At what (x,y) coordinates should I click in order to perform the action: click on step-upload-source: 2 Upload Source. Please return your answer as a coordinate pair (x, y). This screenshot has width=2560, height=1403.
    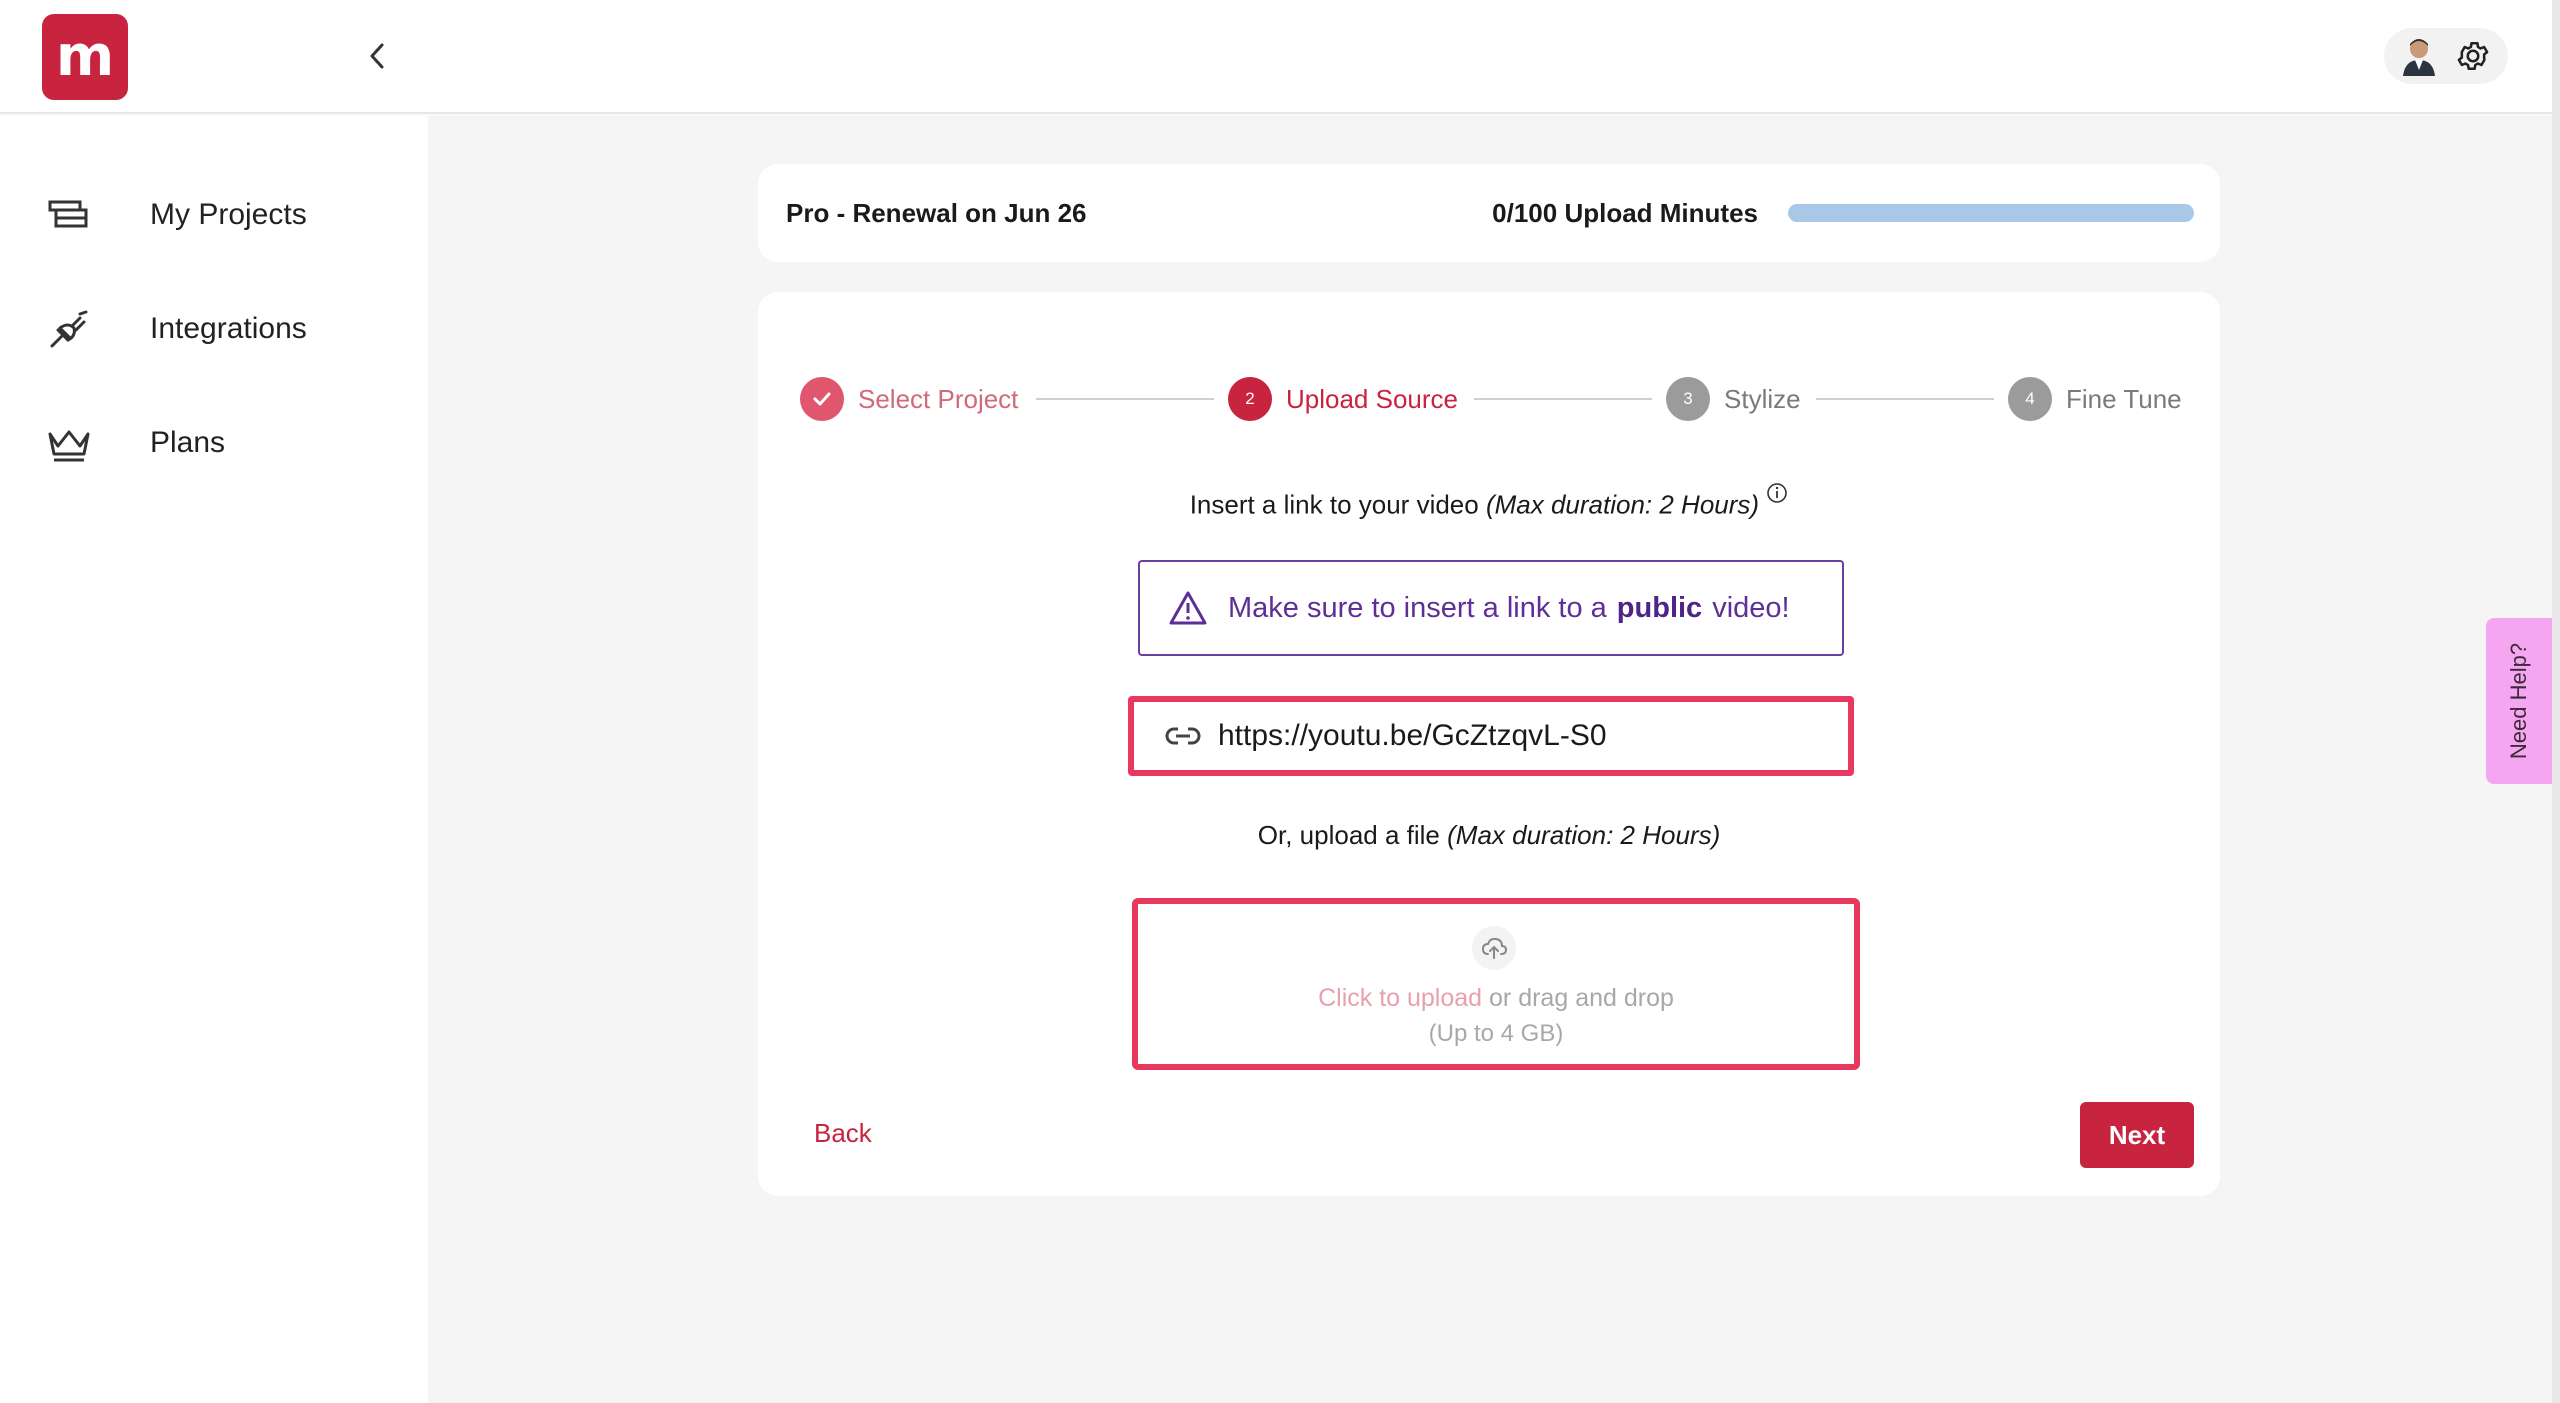
    Looking at the image, I should click on (1343, 399).